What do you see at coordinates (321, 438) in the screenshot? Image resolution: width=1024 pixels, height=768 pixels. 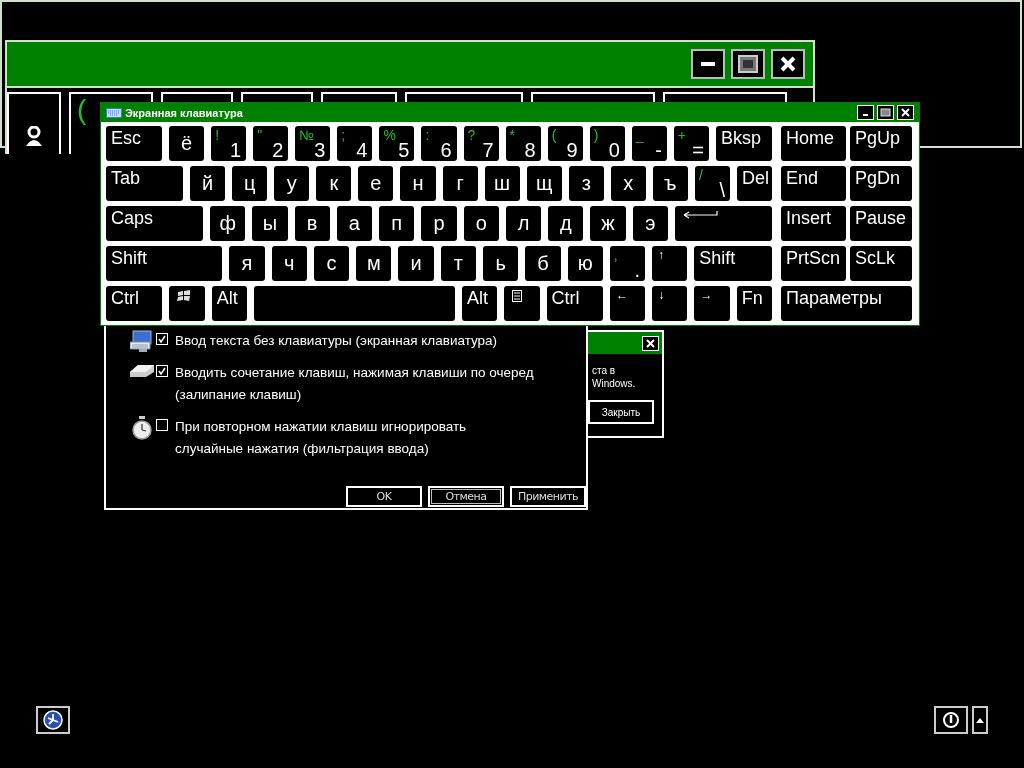 I see `option-label: При повторном нажатии клавиш игнорировать случайные нажатия (фильтрация ввода)` at bounding box center [321, 438].